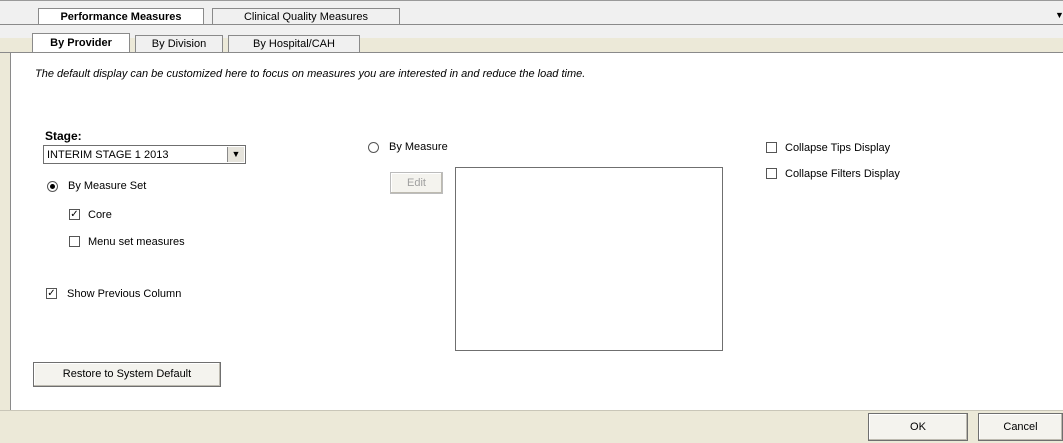  I want to click on menu-set-label: Menu set measures, so click(136, 242).